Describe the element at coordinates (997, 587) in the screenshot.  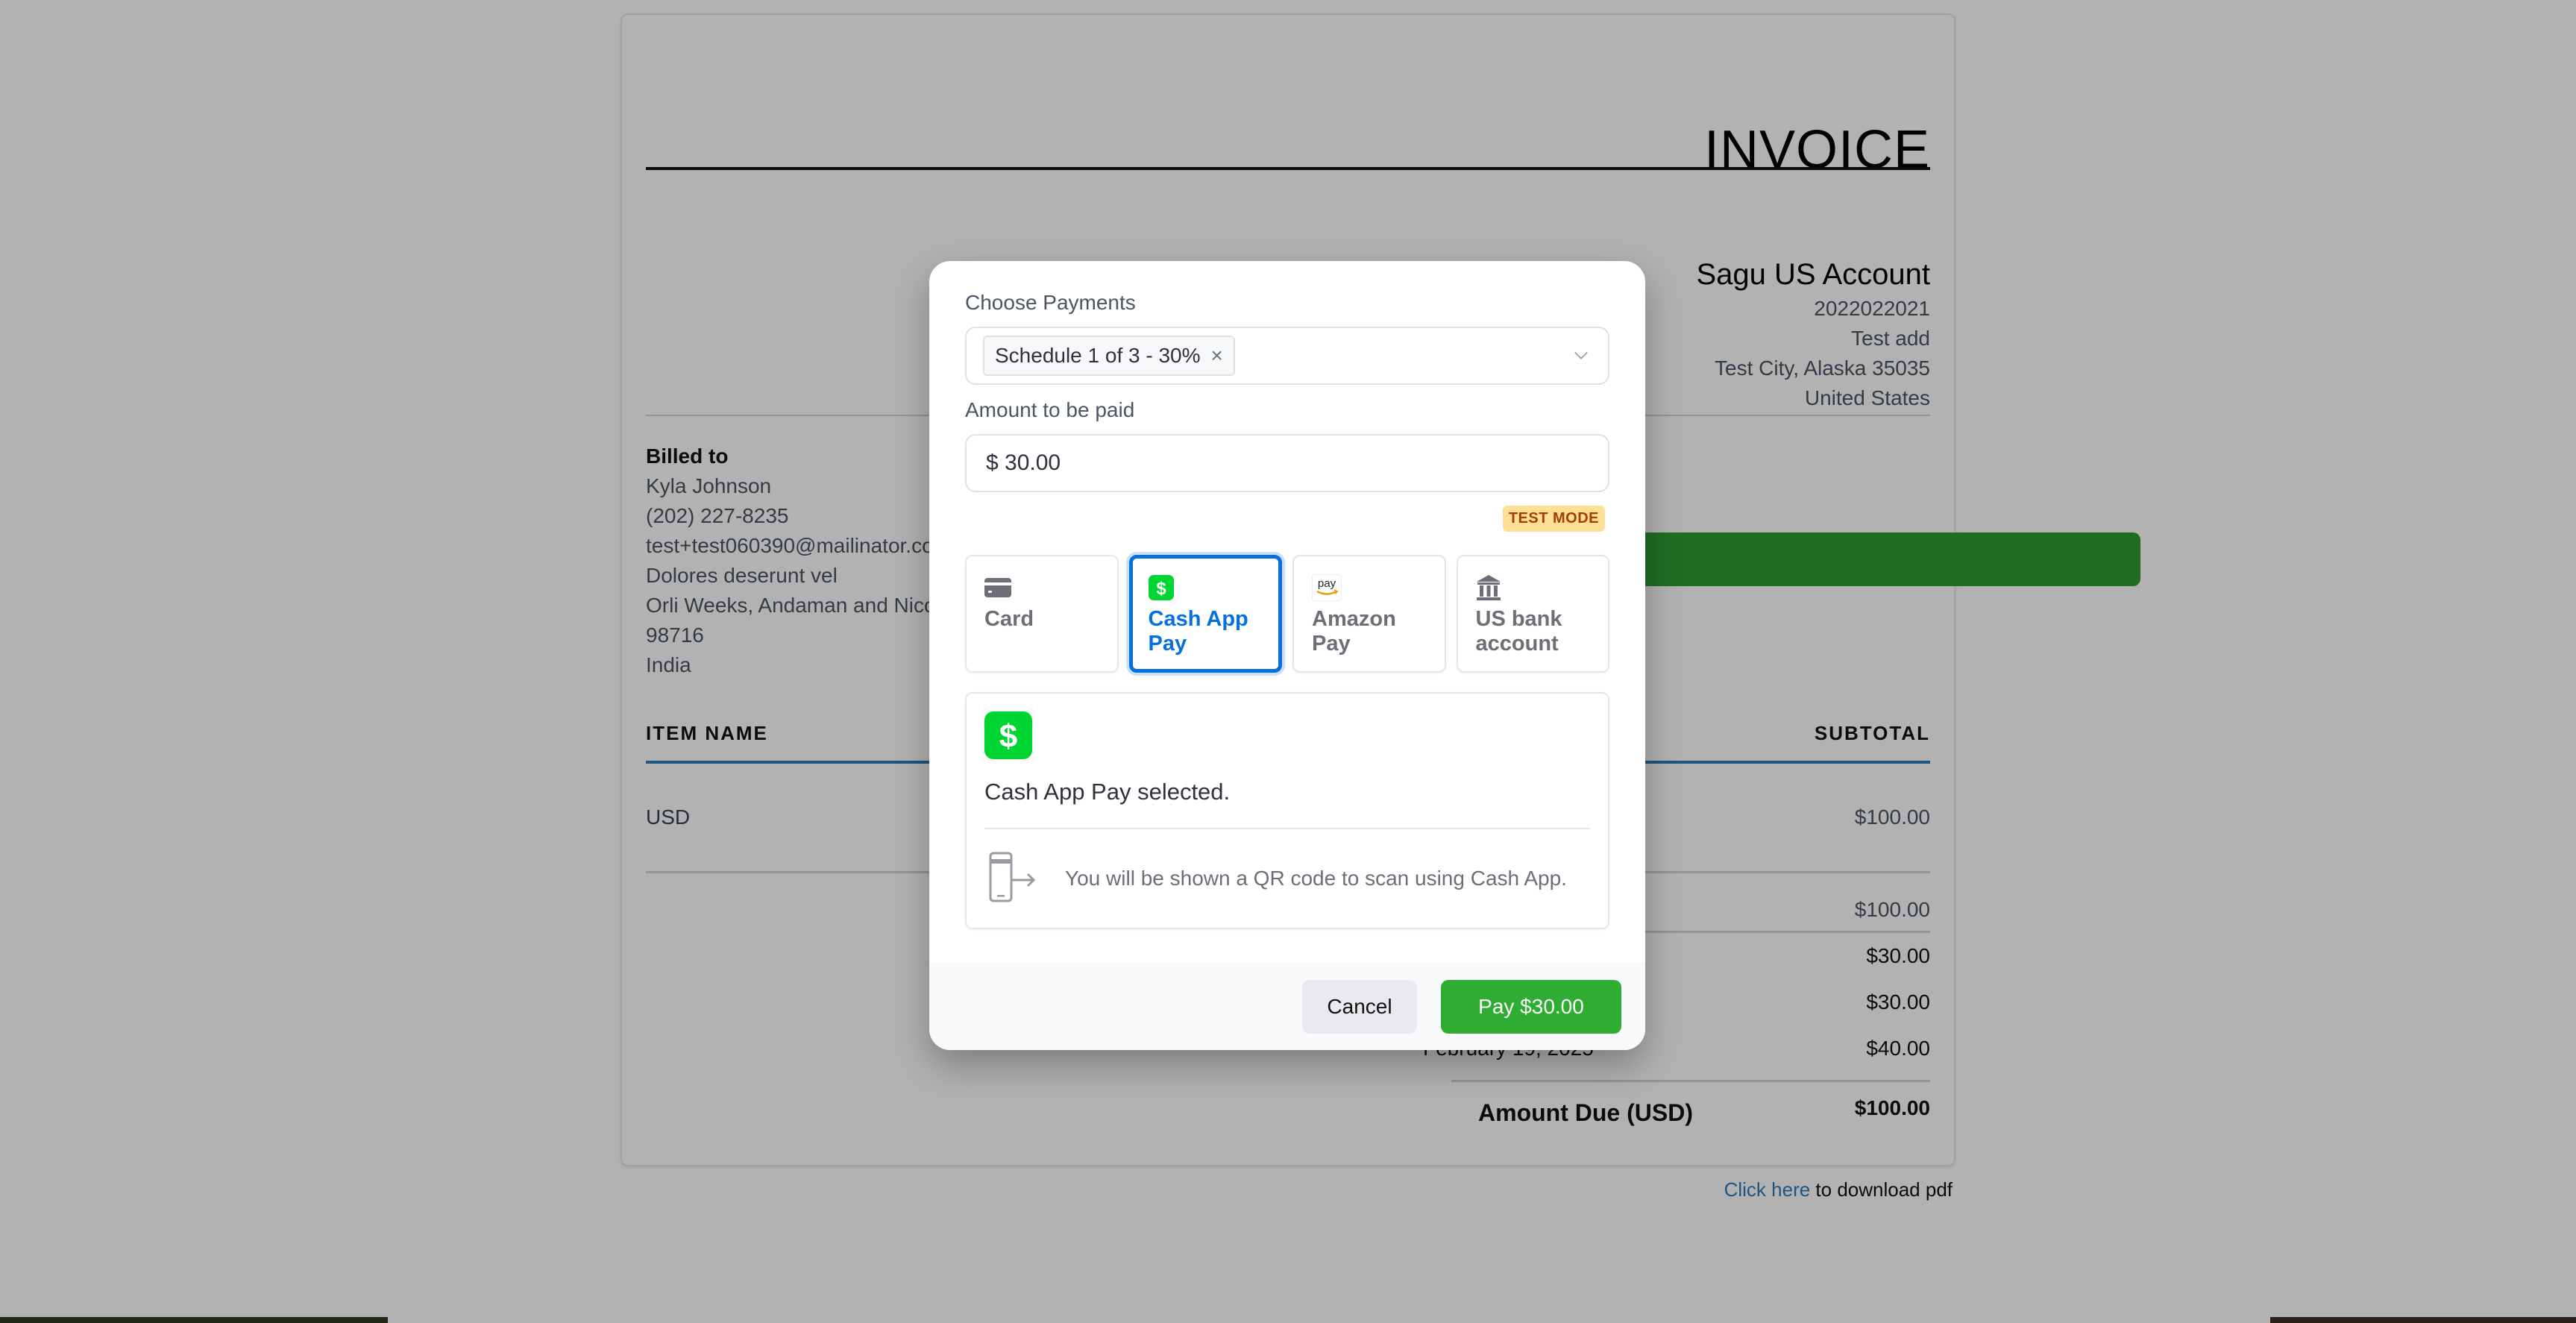
I see `credit-card-icon` at that location.